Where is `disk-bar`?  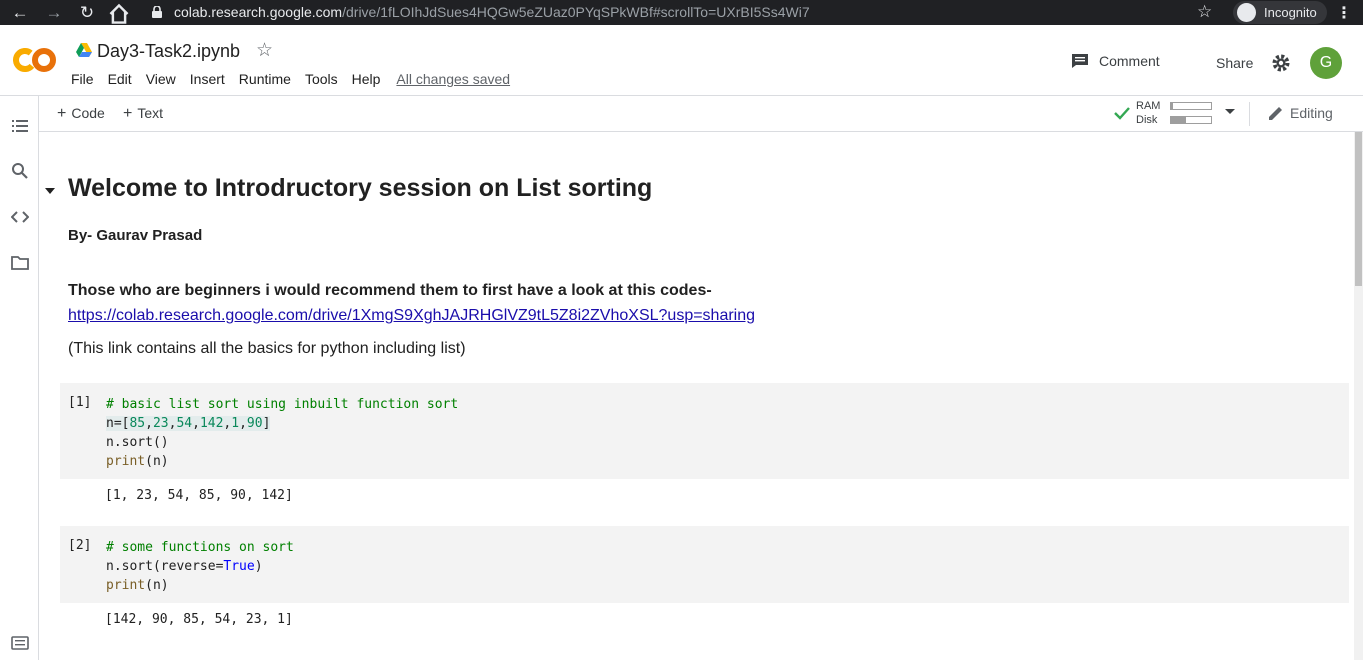
disk-bar is located at coordinates (1191, 120).